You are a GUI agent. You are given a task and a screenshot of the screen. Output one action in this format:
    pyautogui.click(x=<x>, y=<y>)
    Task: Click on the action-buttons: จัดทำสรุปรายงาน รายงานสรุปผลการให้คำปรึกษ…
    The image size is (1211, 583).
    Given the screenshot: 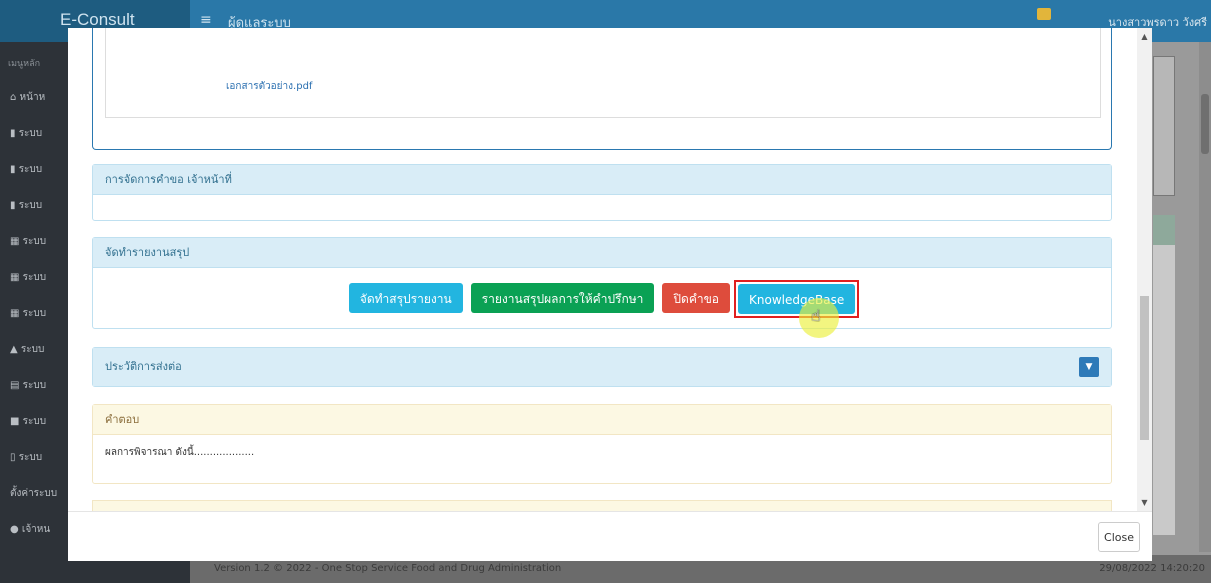 What is the action you would take?
    pyautogui.click(x=602, y=299)
    